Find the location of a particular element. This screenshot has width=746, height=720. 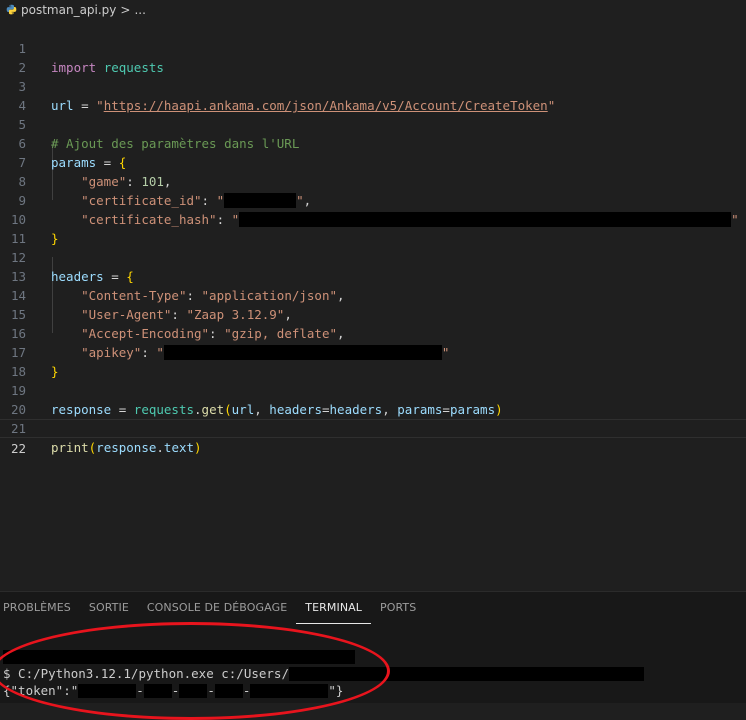

code-line-1: 1 import requests is located at coordinates (373, 47).